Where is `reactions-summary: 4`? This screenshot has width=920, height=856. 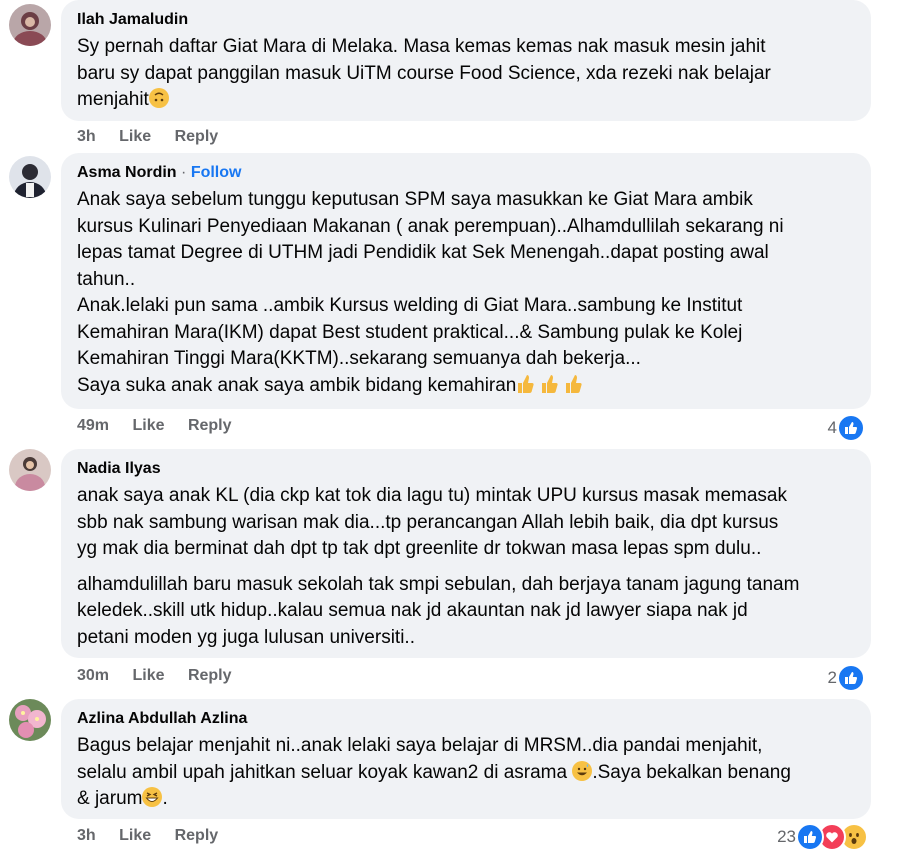
reactions-summary: 4 is located at coordinates (846, 428).